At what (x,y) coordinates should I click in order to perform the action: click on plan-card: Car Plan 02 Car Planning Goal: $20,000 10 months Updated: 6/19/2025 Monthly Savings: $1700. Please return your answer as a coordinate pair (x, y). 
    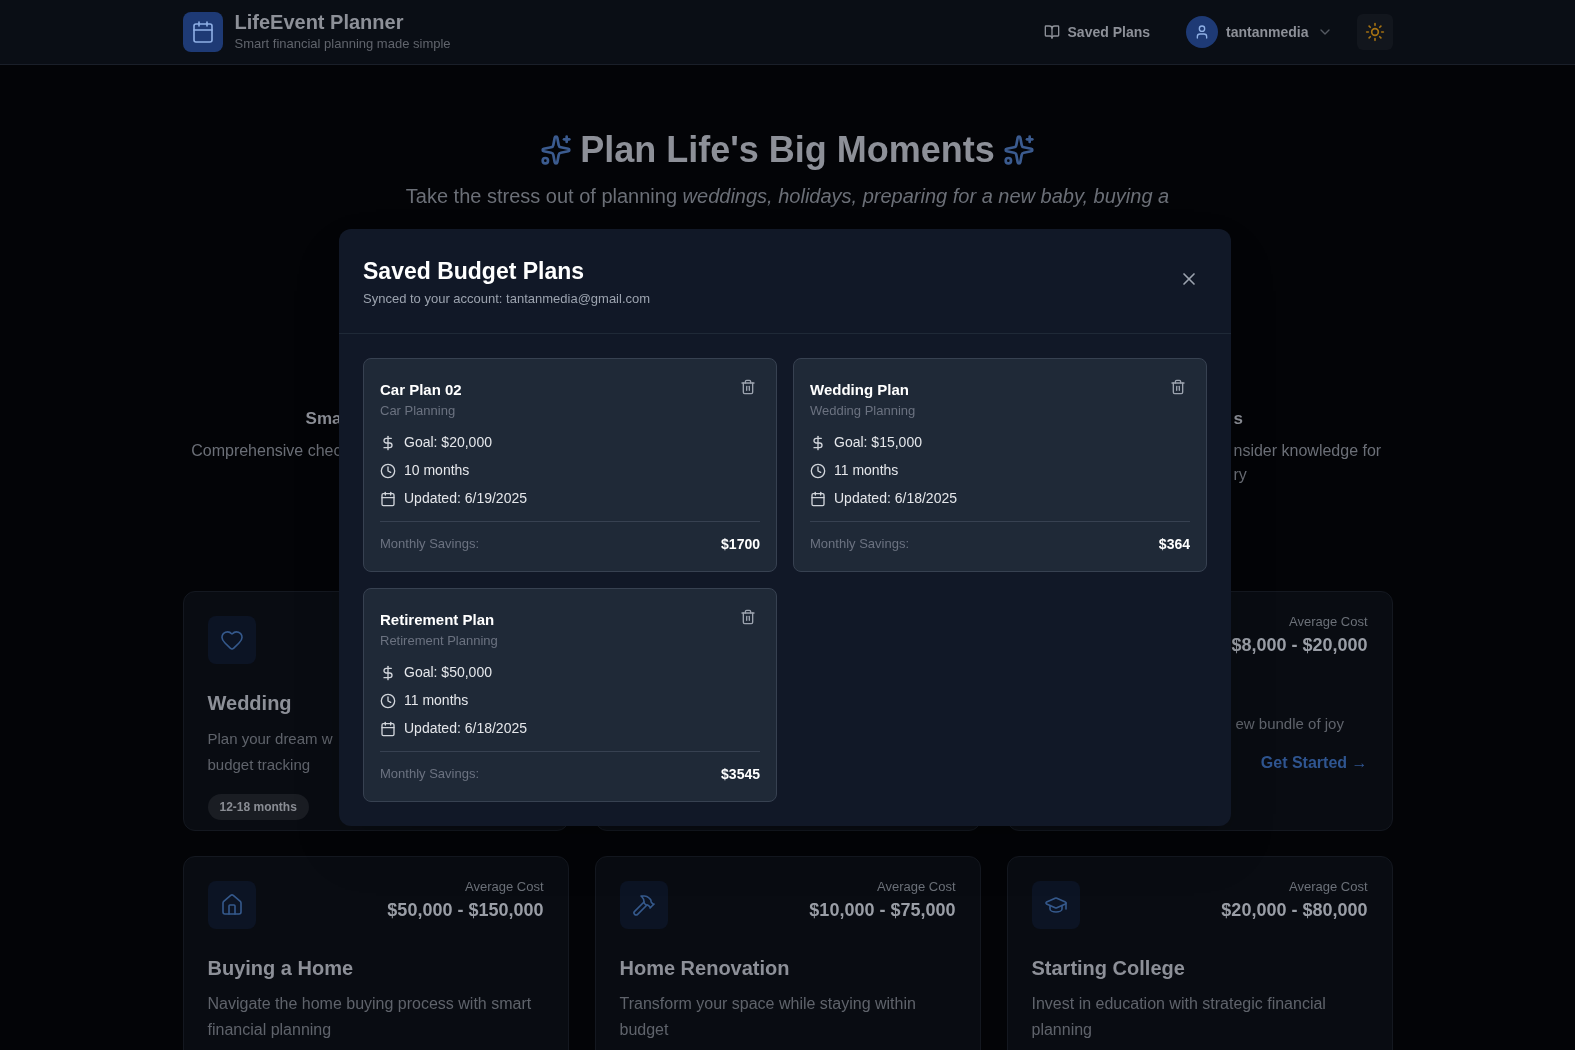
    Looking at the image, I should click on (570, 464).